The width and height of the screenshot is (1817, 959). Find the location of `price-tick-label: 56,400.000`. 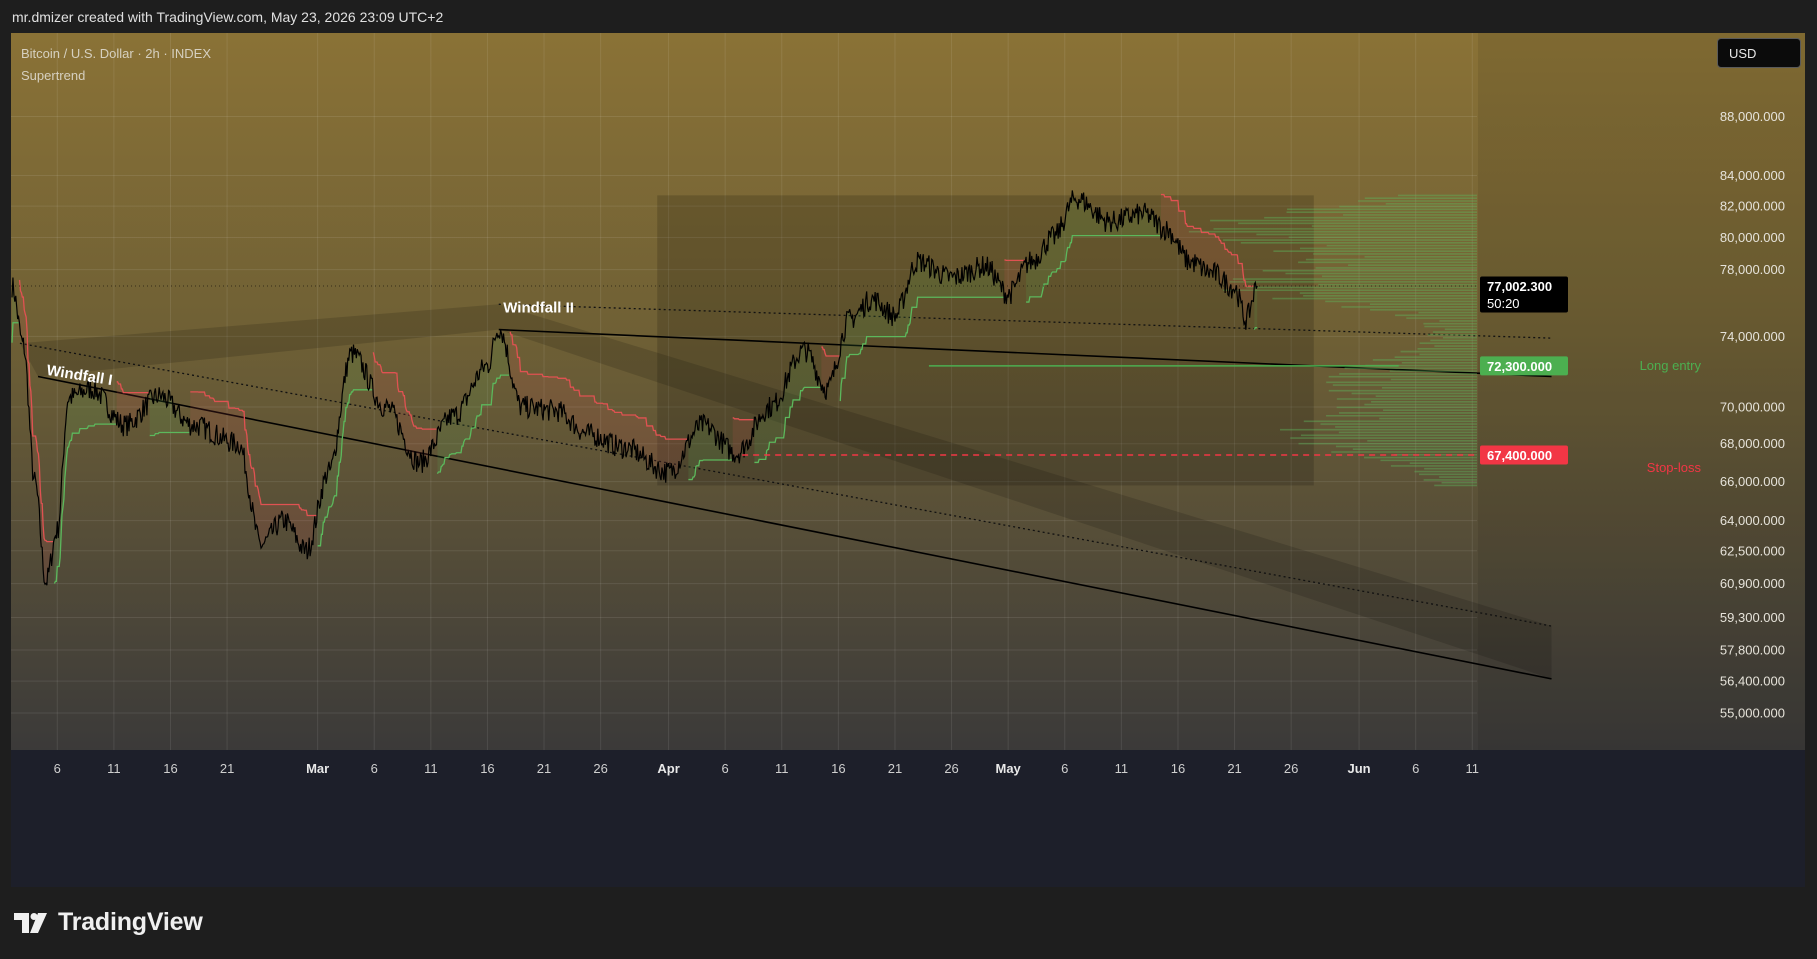

price-tick-label: 56,400.000 is located at coordinates (1752, 681).